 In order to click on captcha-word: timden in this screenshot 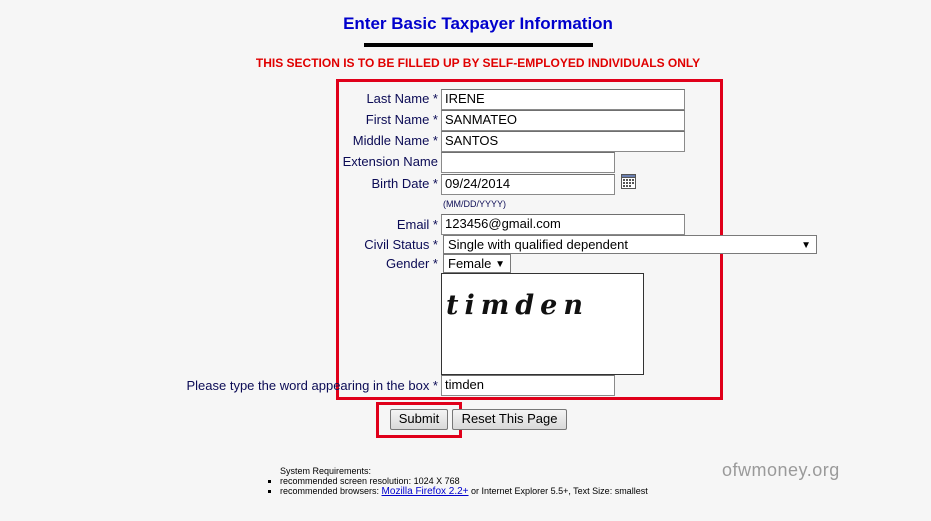, I will do `click(517, 305)`.